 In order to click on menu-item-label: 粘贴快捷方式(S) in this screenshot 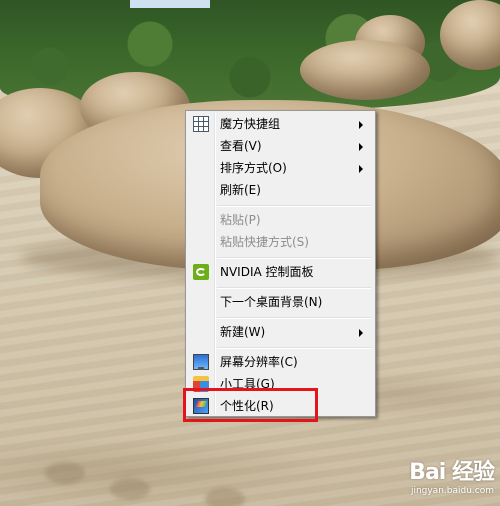, I will do `click(264, 242)`.